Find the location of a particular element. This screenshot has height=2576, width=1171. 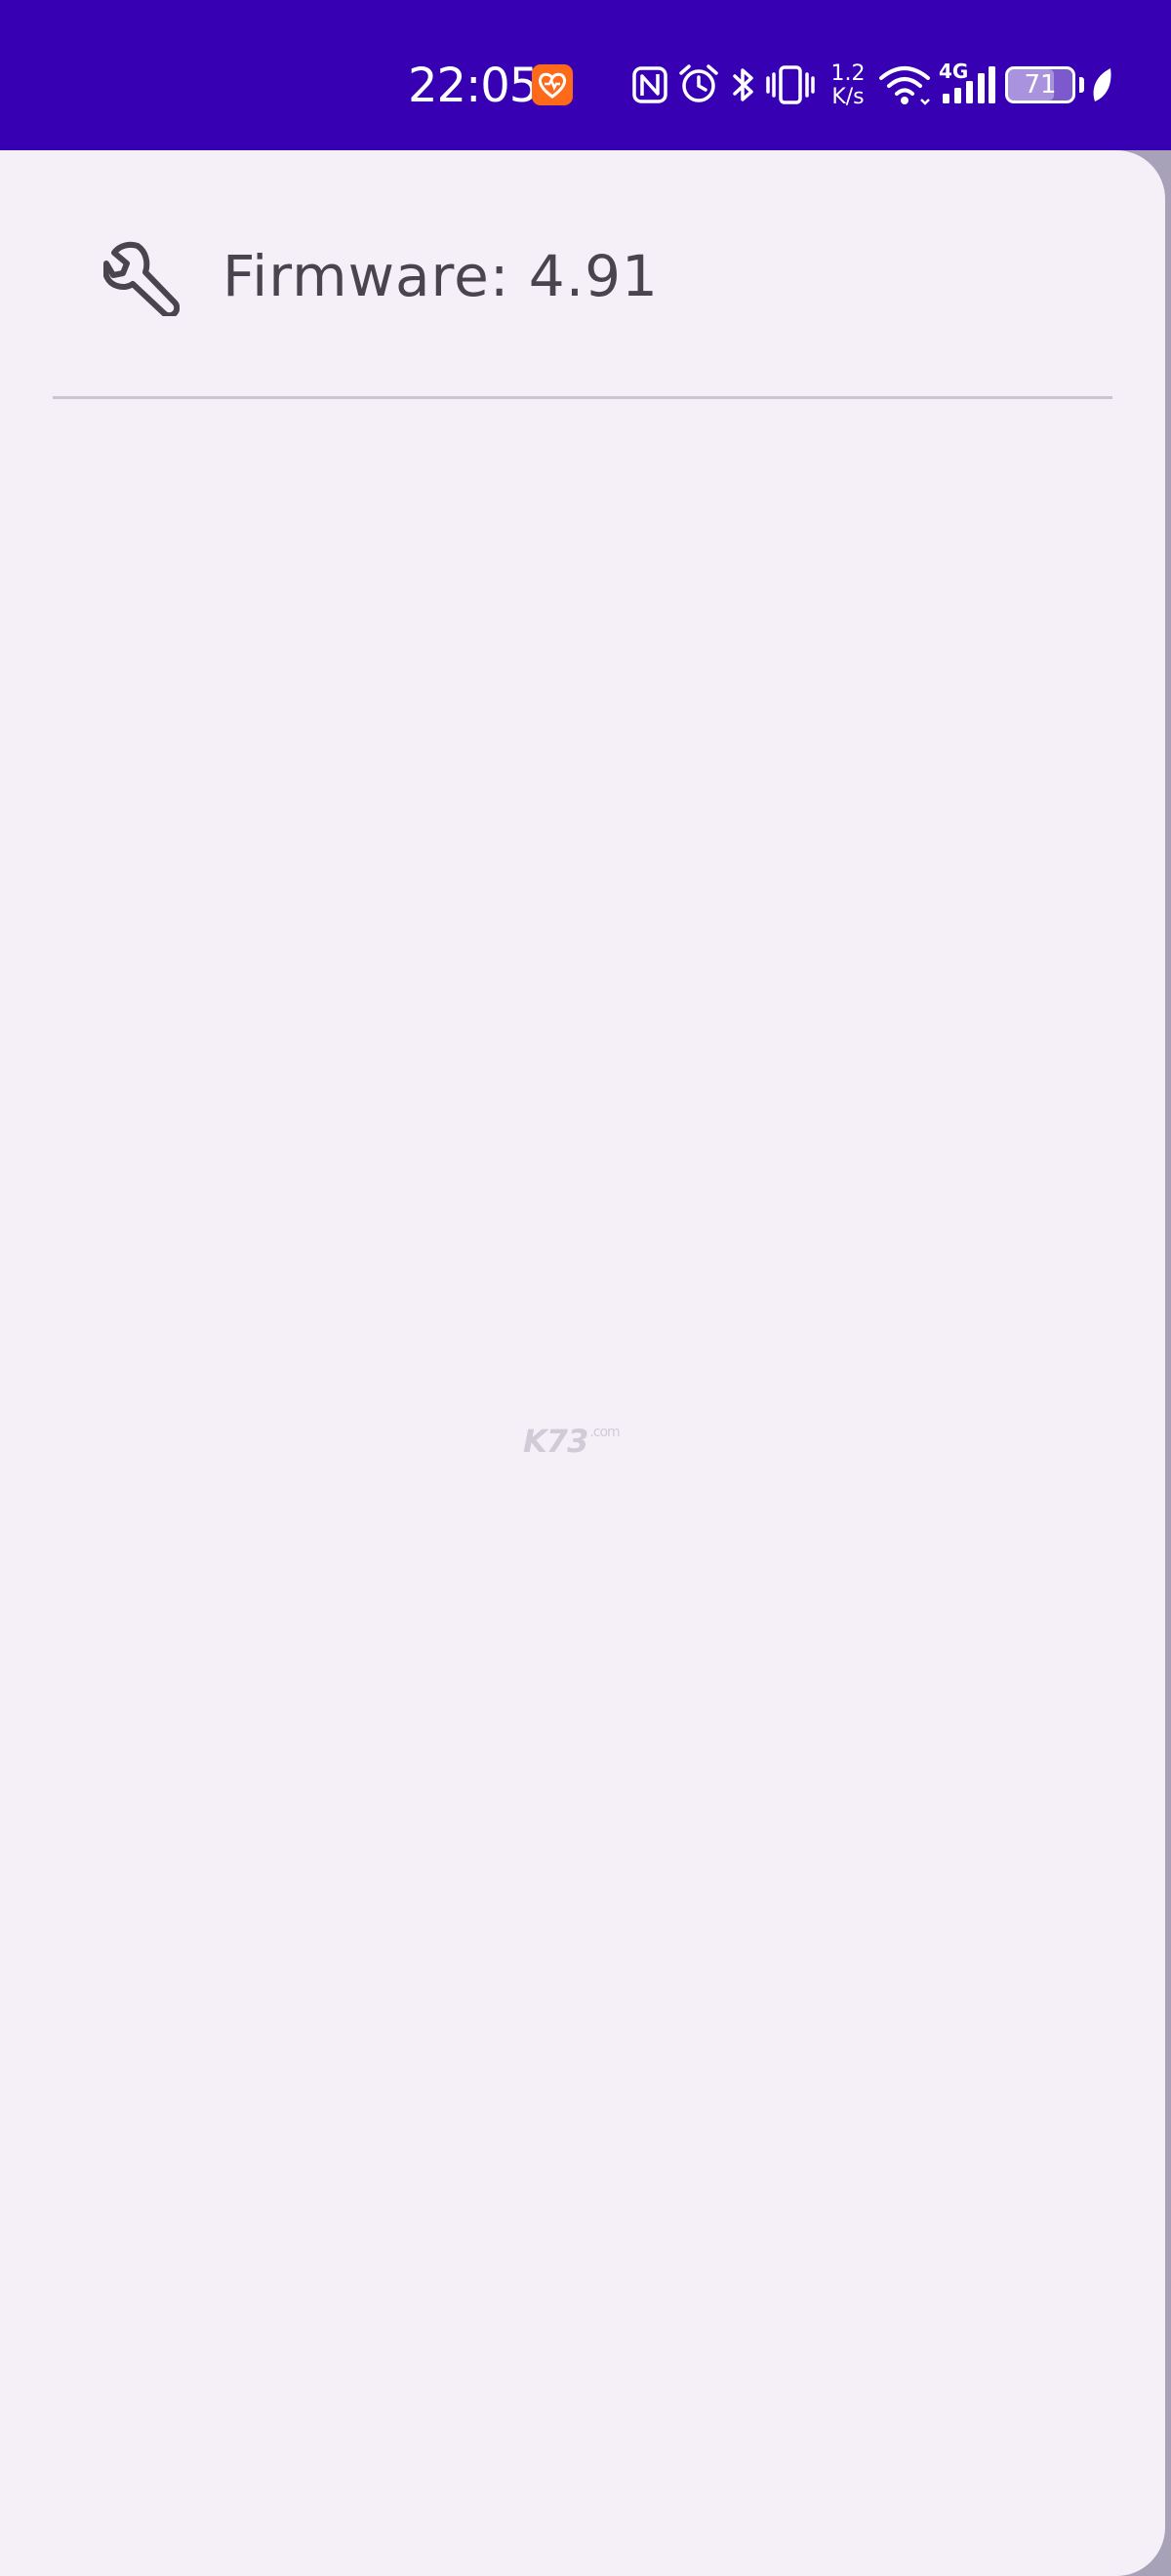

firmware-item: Firmware: 4.91 is located at coordinates (582, 273).